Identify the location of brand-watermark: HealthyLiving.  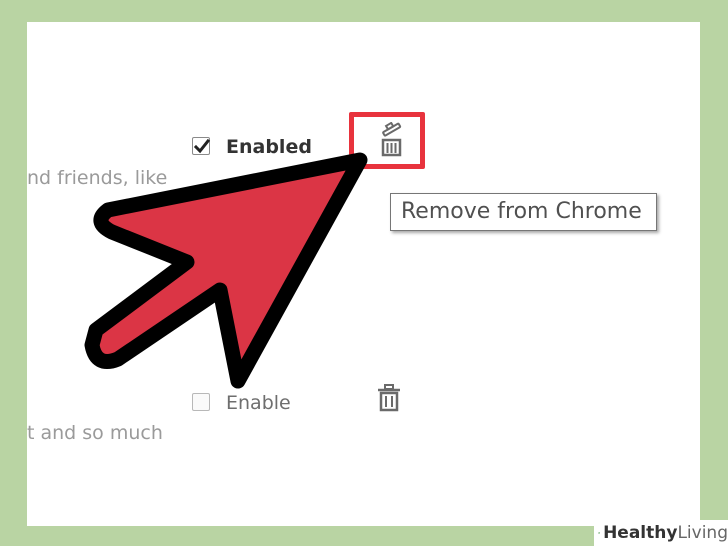
(661, 533).